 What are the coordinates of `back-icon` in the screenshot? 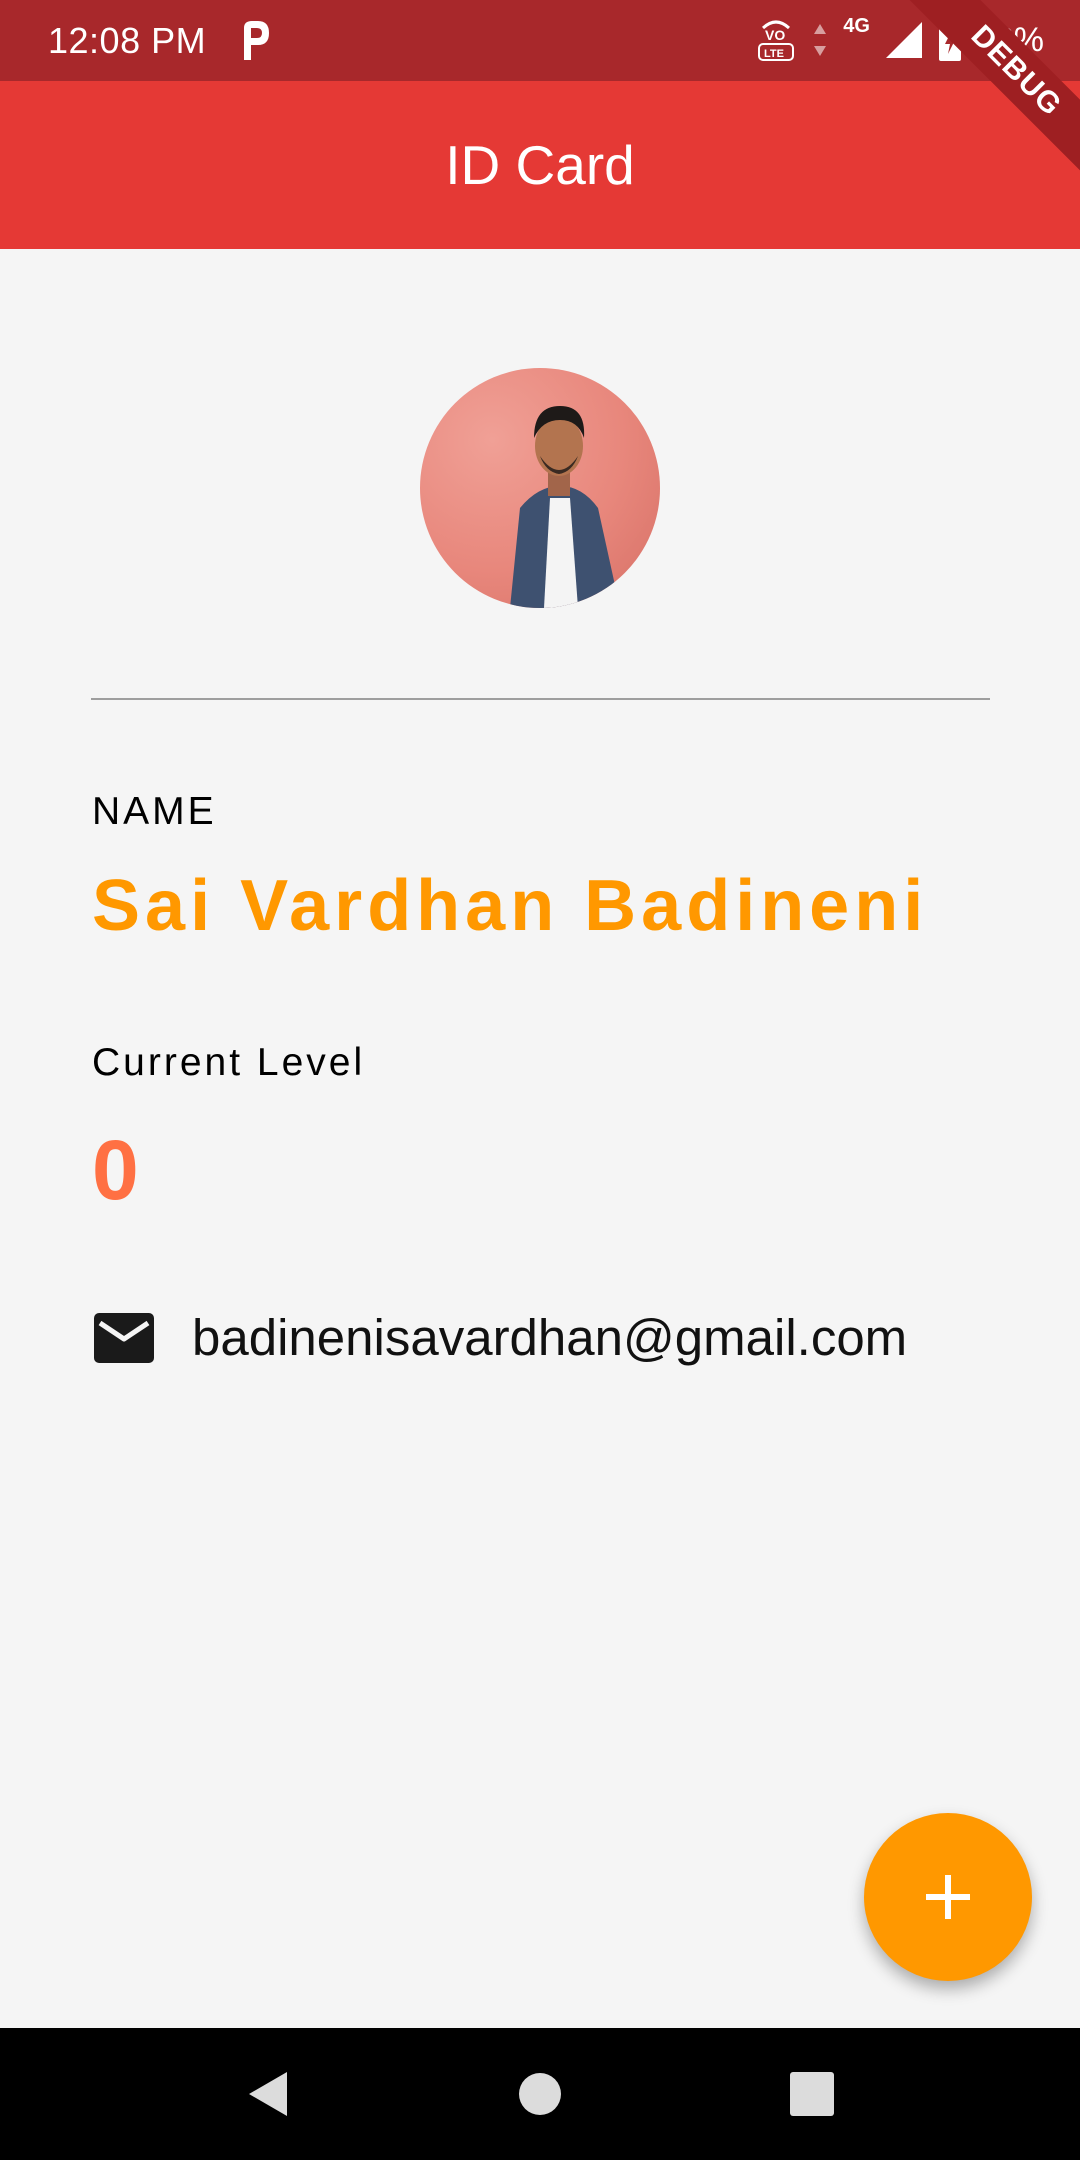 It's located at (268, 2094).